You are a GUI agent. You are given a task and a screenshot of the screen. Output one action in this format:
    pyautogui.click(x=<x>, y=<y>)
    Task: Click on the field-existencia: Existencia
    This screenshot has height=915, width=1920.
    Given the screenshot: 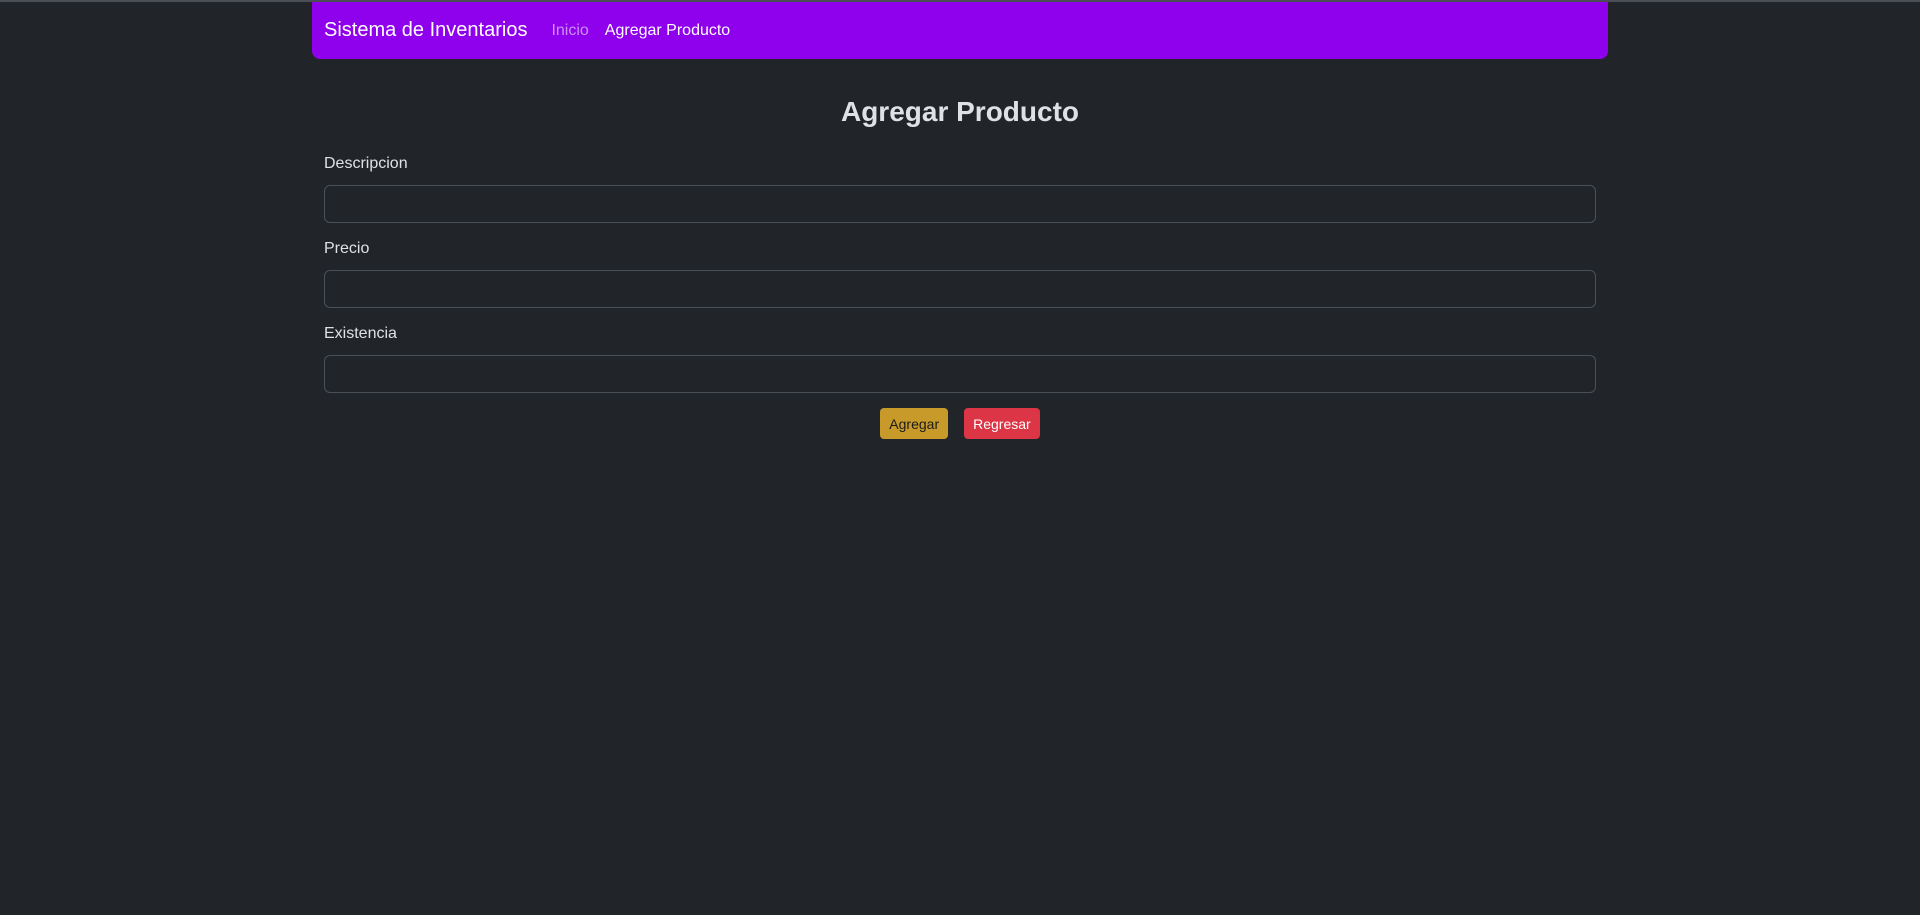 What is the action you would take?
    pyautogui.click(x=960, y=358)
    